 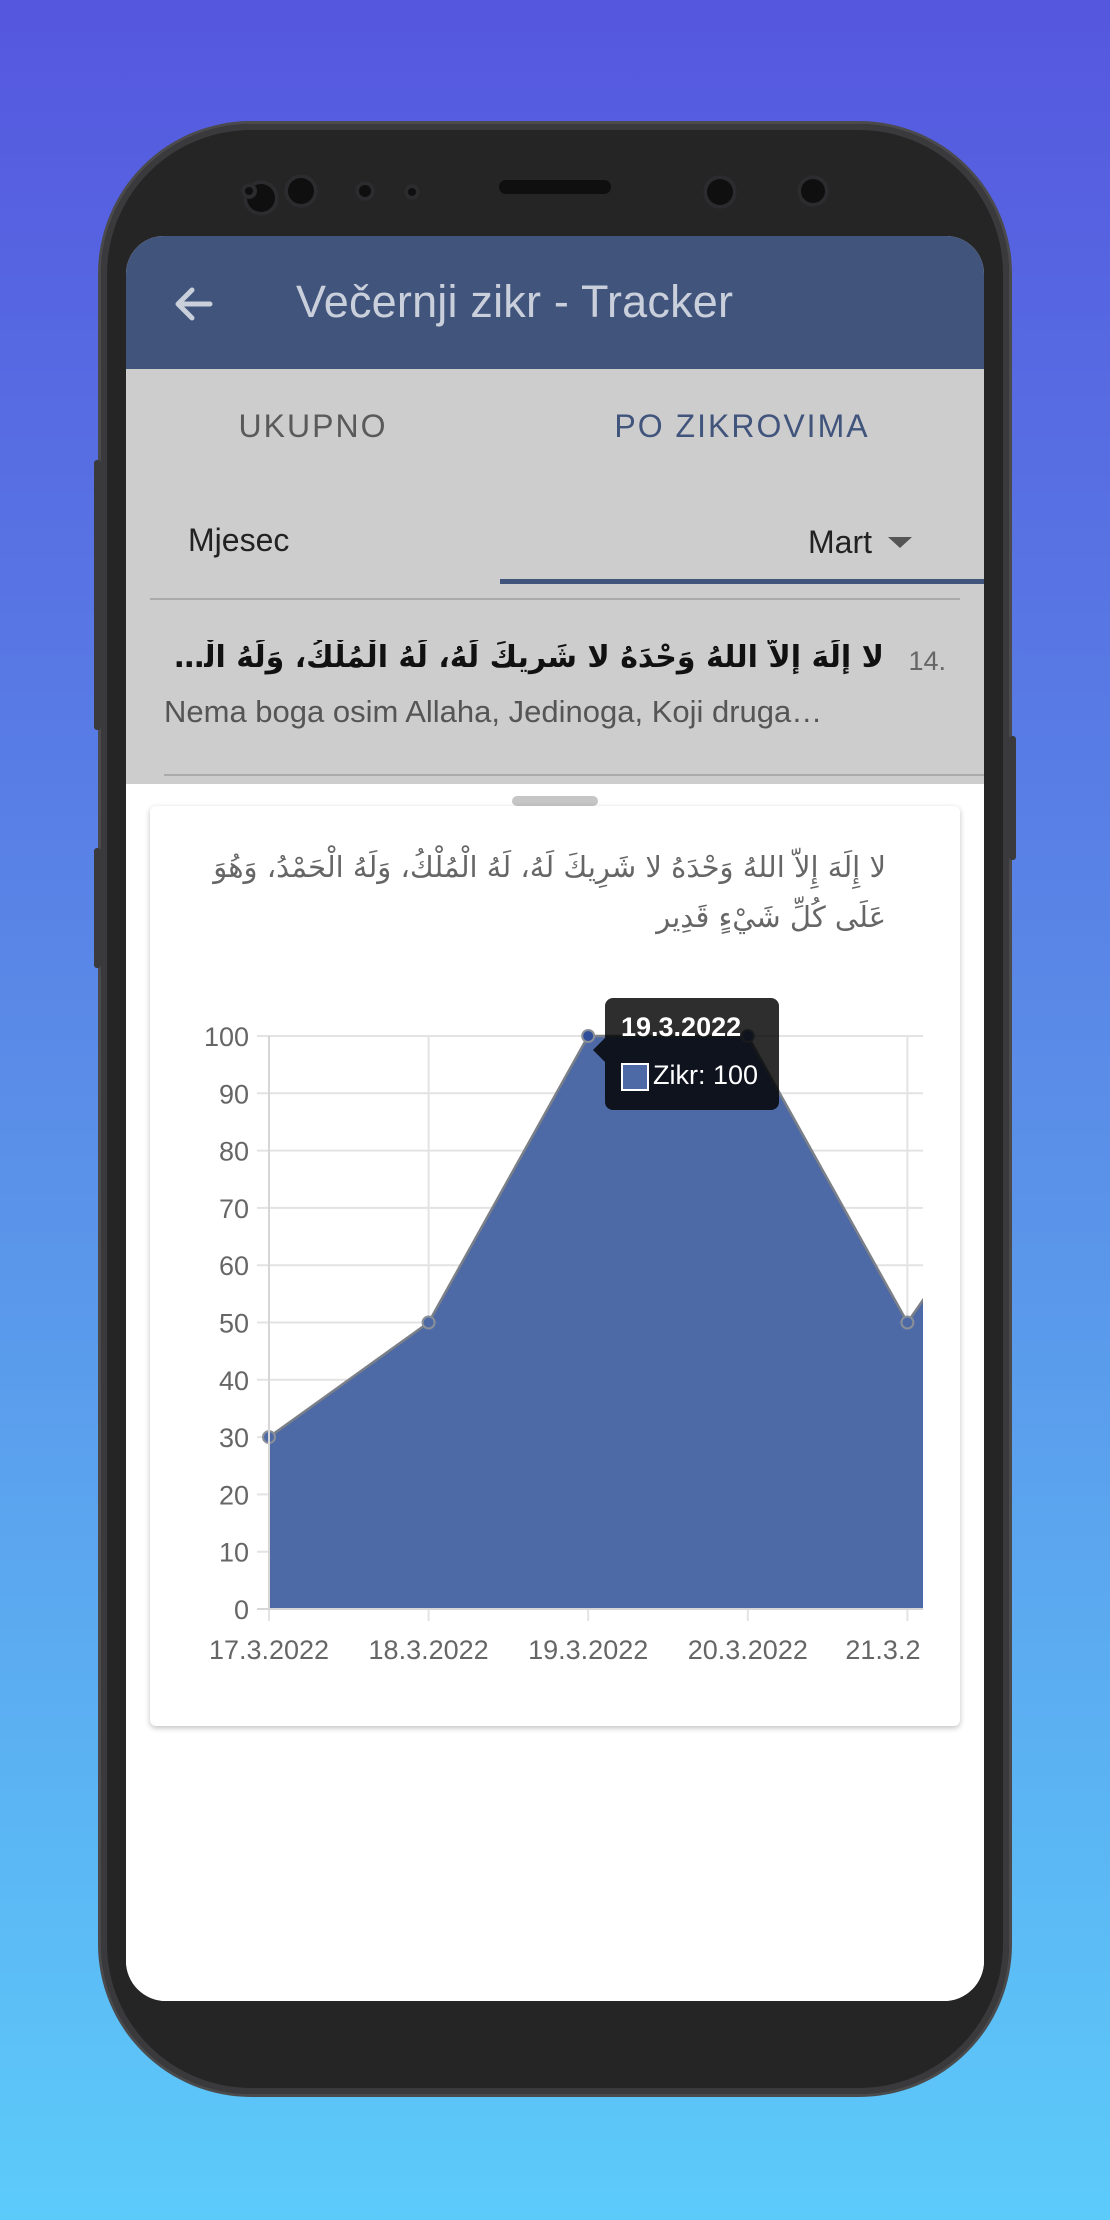 What do you see at coordinates (234, 1438) in the screenshot?
I see `y-tick-label: 30` at bounding box center [234, 1438].